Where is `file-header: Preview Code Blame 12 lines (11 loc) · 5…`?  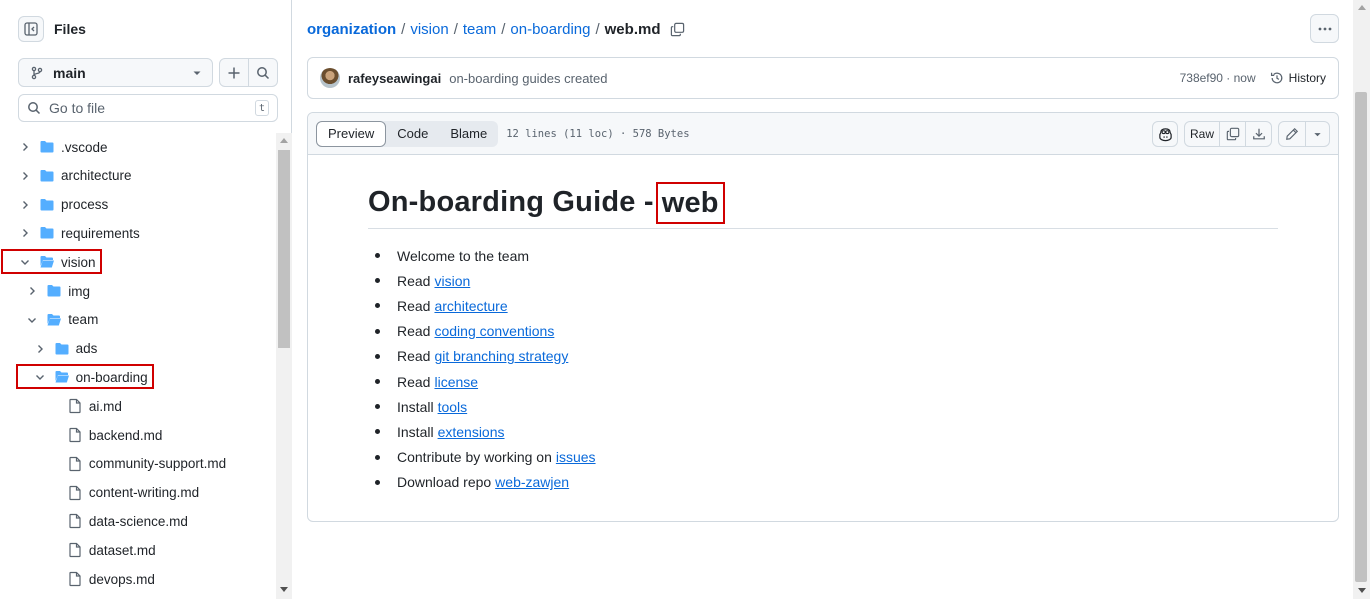
file-header: Preview Code Blame 12 lines (11 loc) · 5… is located at coordinates (823, 134).